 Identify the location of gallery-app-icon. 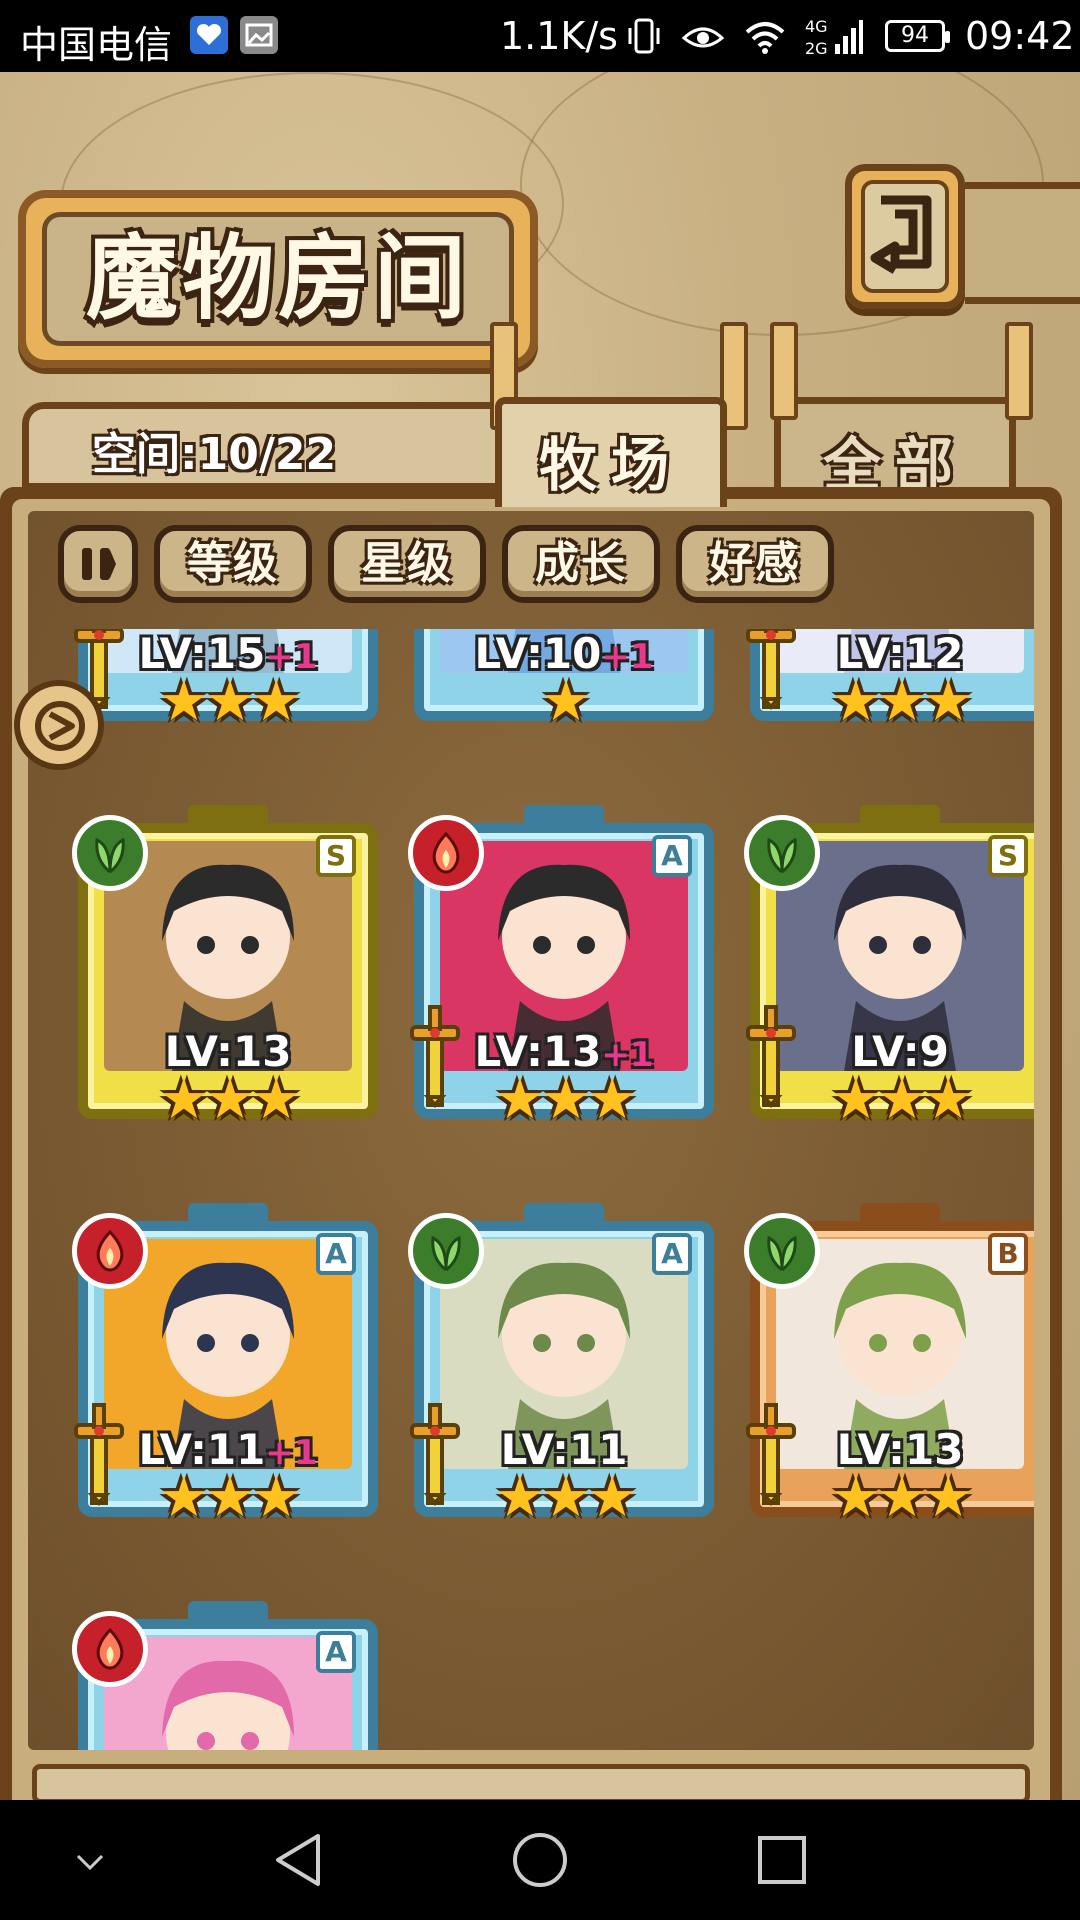
(259, 35).